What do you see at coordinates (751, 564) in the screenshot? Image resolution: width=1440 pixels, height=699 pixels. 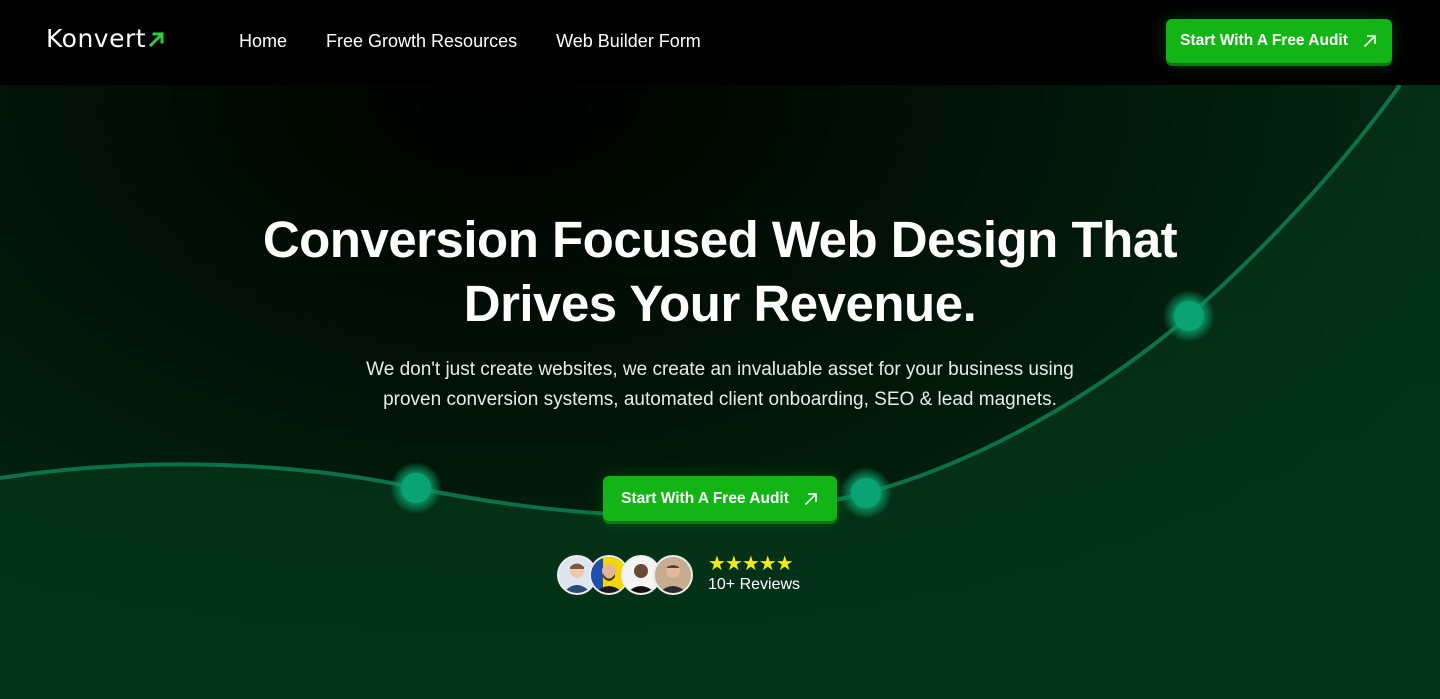 I see `star-rating-icon: ★★★★★` at bounding box center [751, 564].